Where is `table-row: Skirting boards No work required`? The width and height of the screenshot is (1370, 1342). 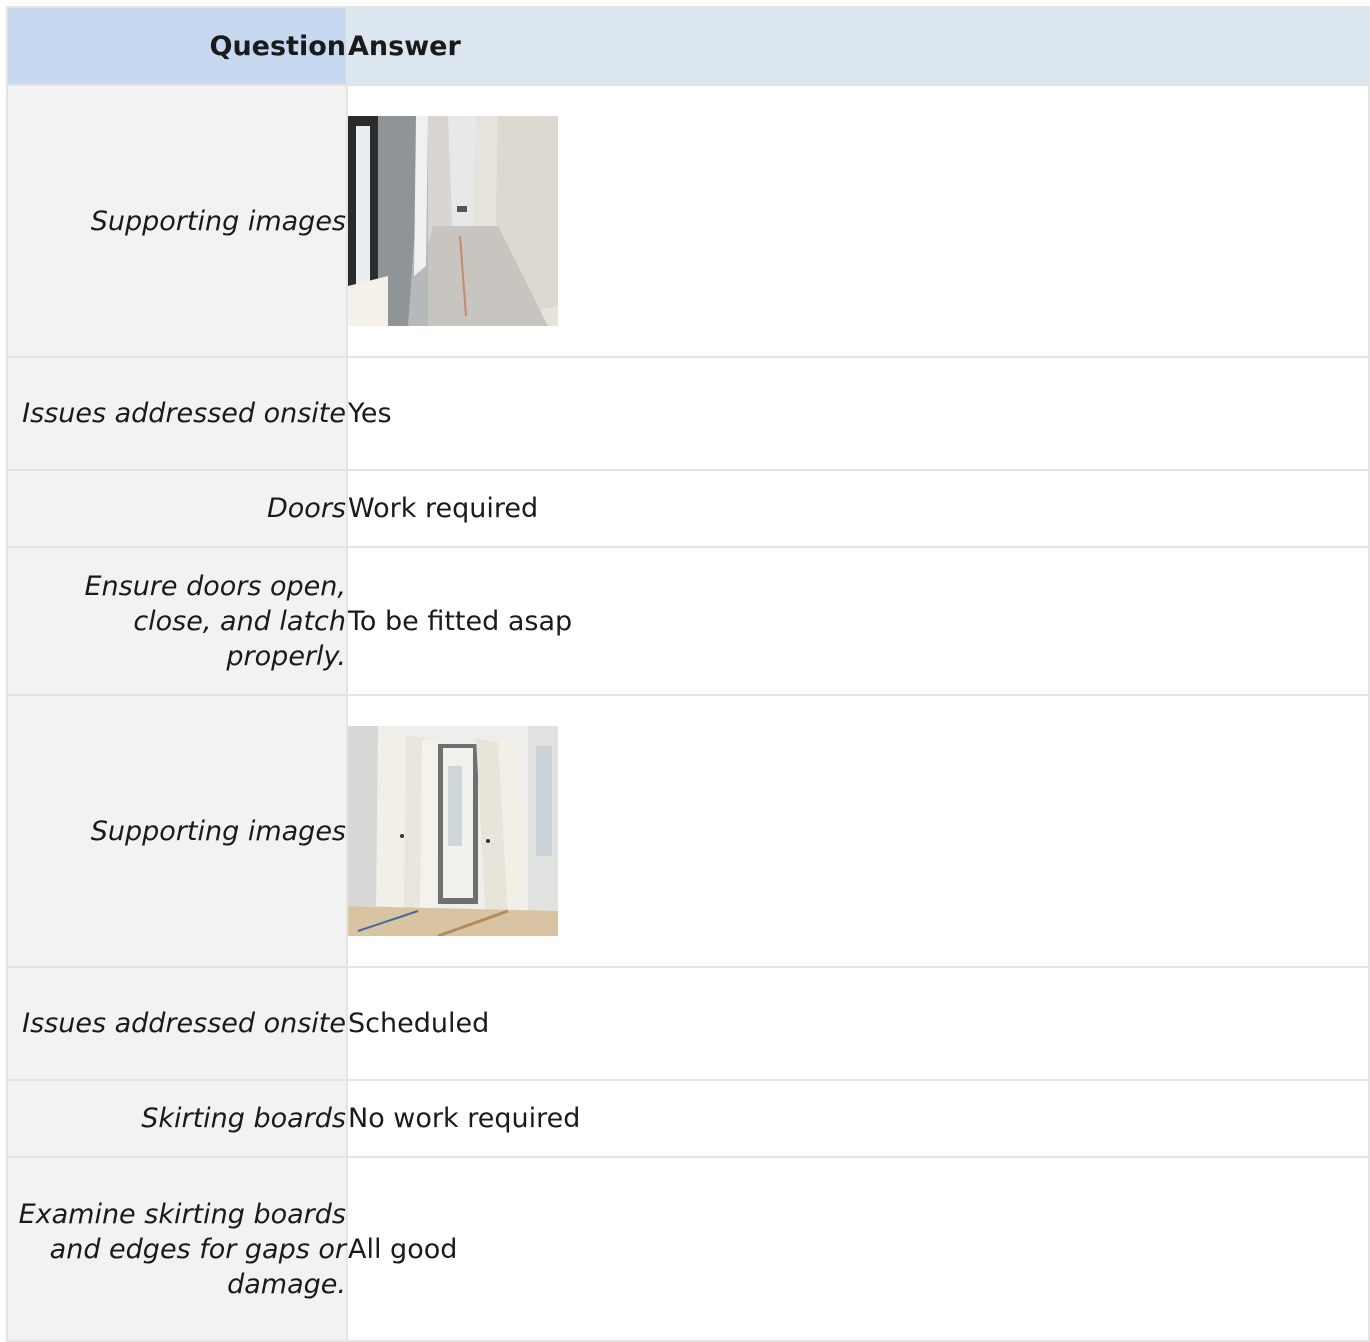
table-row: Skirting boards No work required is located at coordinates (688, 1118).